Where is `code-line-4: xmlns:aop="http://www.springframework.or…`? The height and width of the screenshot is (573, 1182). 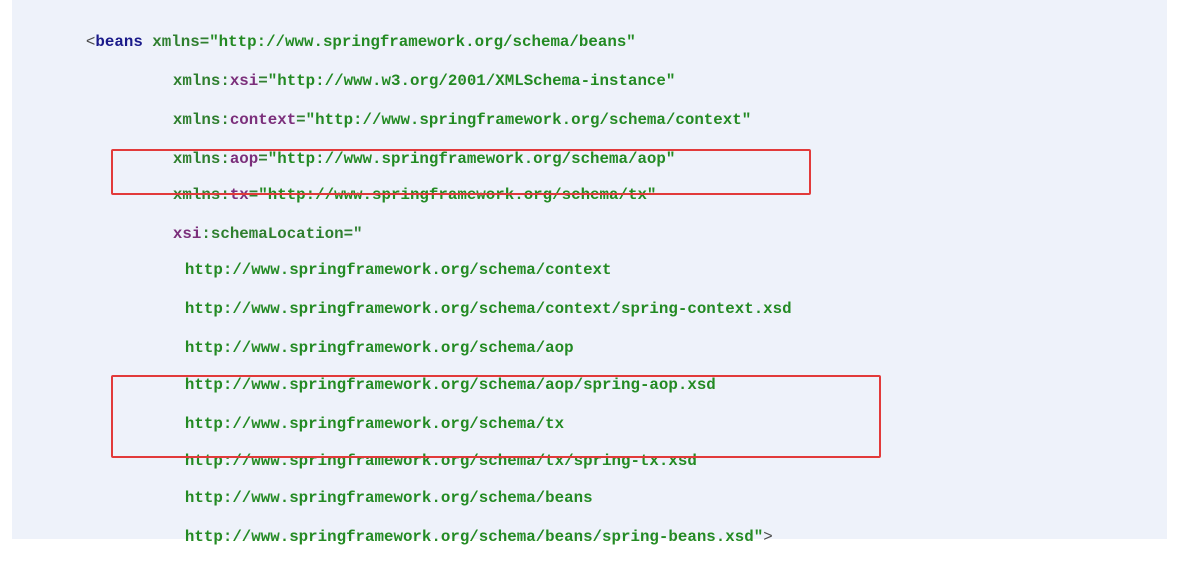 code-line-4: xmlns:aop="http://www.springframework.or… is located at coordinates (405, 145).